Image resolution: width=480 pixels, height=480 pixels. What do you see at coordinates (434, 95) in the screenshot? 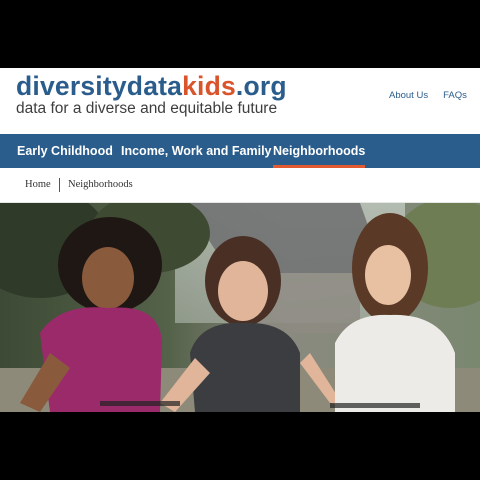
I see `utility-nav: About Us FAQs Im` at bounding box center [434, 95].